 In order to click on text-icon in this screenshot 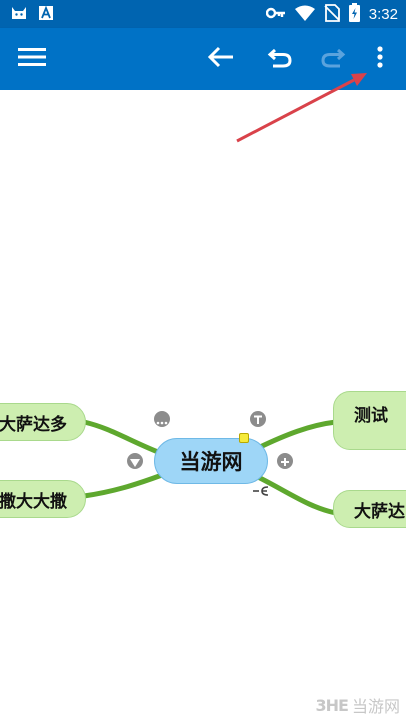, I will do `click(258, 419)`.